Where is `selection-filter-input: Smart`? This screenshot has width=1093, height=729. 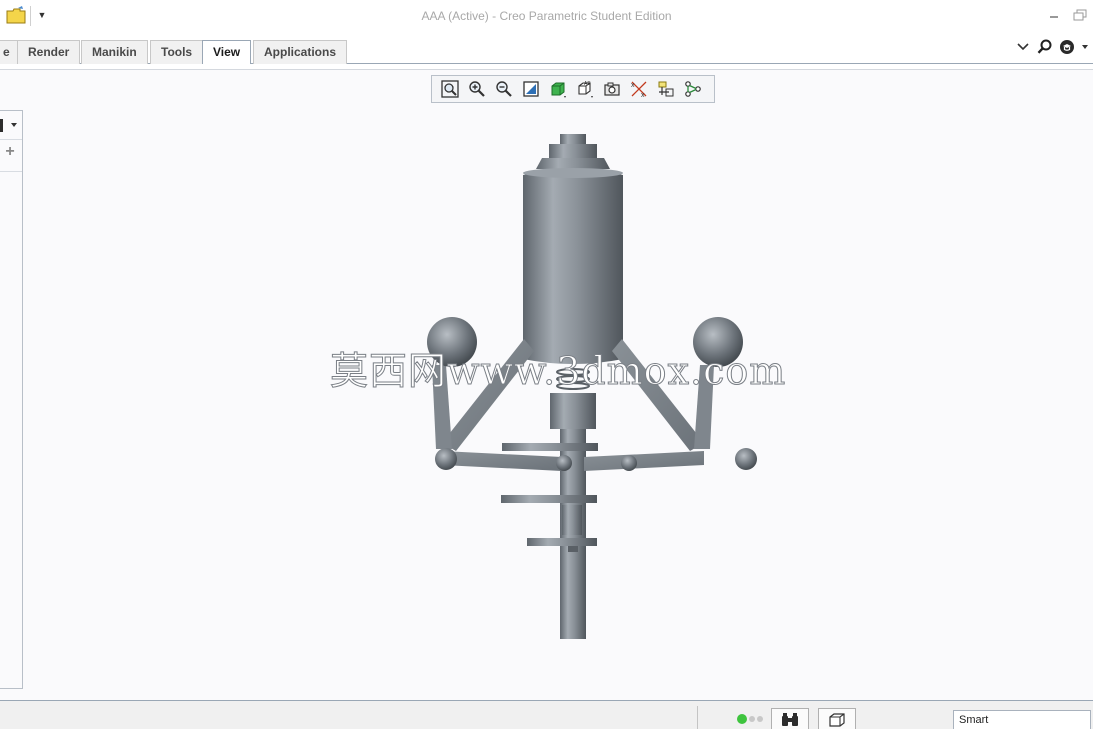 selection-filter-input: Smart is located at coordinates (1022, 719).